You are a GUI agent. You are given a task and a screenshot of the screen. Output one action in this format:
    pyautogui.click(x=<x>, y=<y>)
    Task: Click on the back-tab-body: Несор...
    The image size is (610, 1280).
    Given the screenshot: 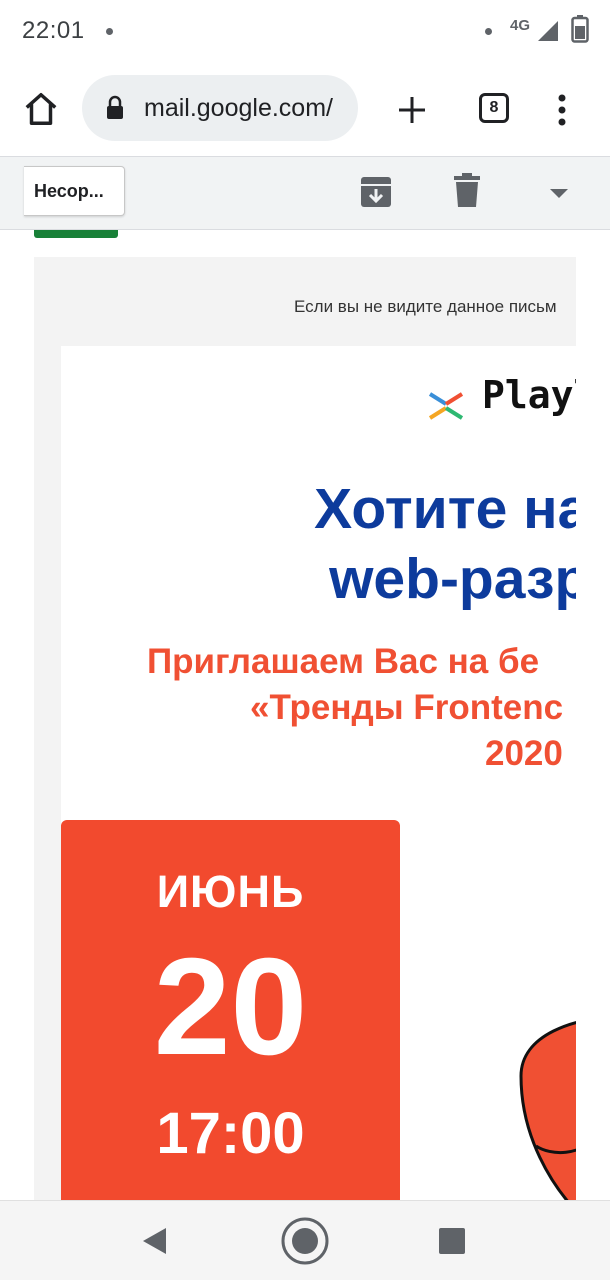 What is the action you would take?
    pyautogui.click(x=74, y=191)
    